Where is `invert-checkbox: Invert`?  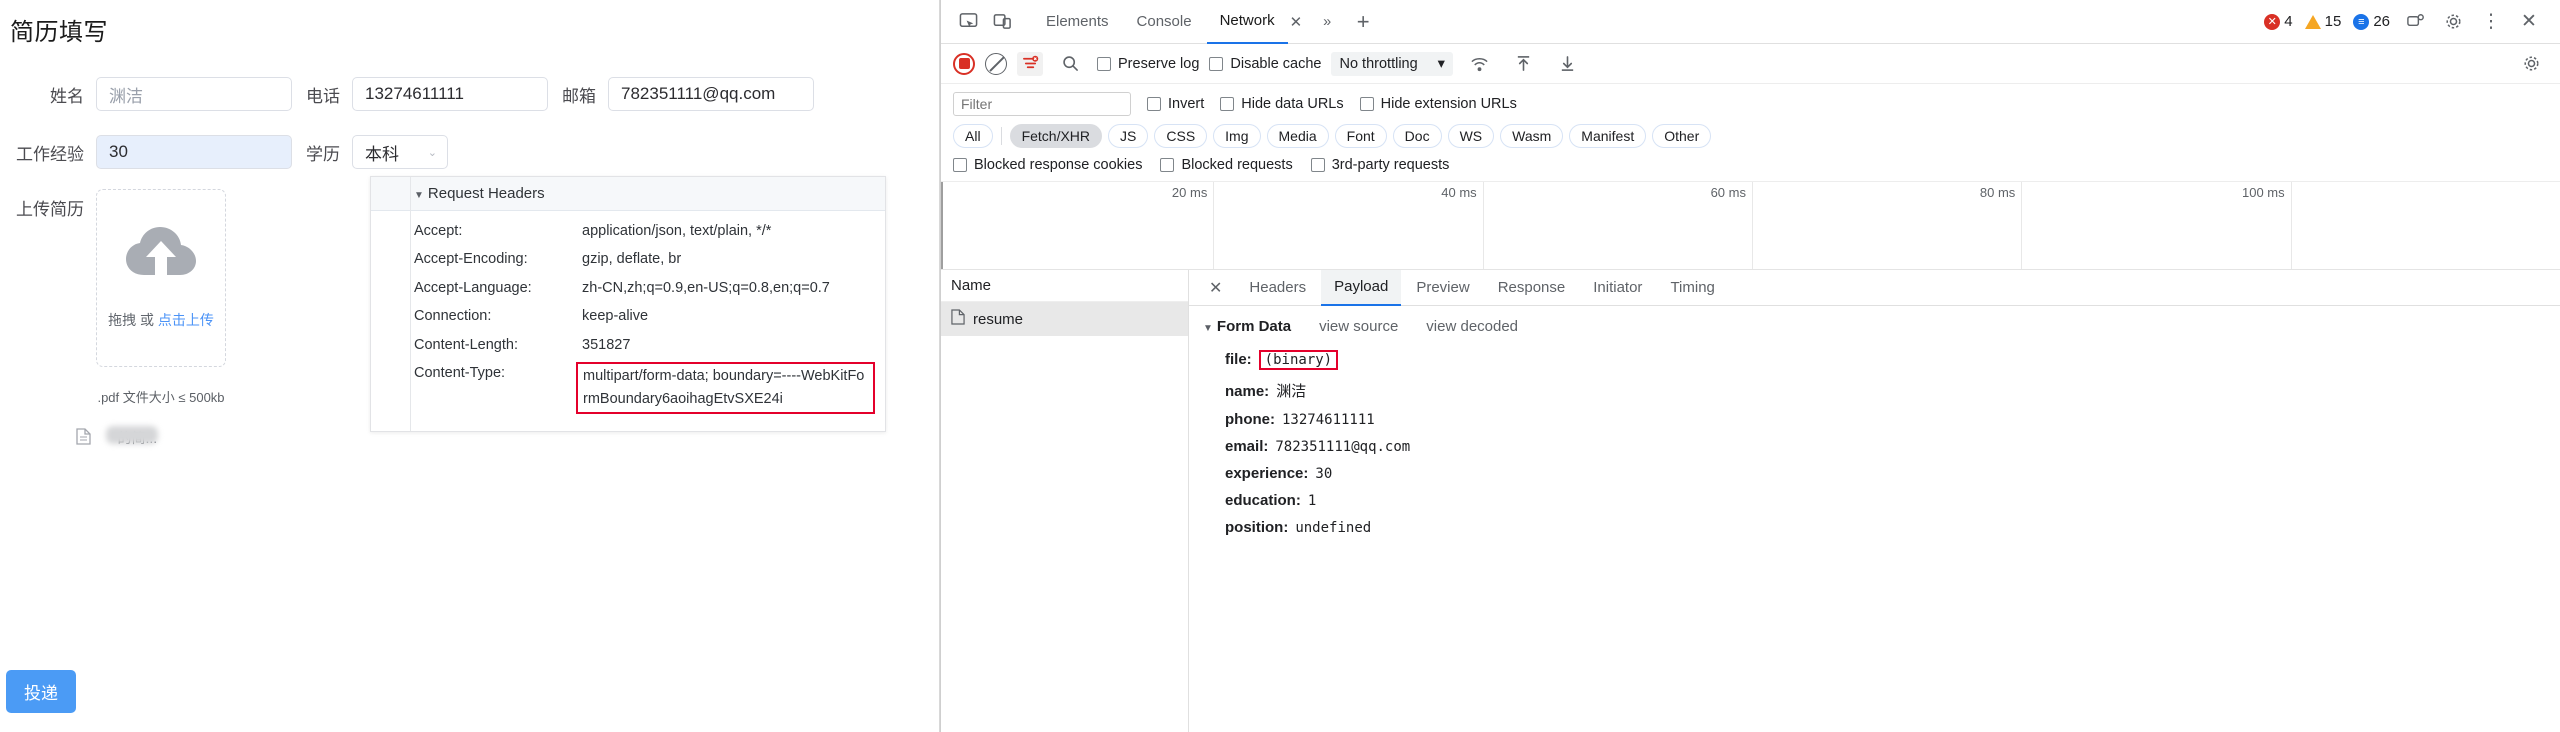 invert-checkbox: Invert is located at coordinates (1175, 104).